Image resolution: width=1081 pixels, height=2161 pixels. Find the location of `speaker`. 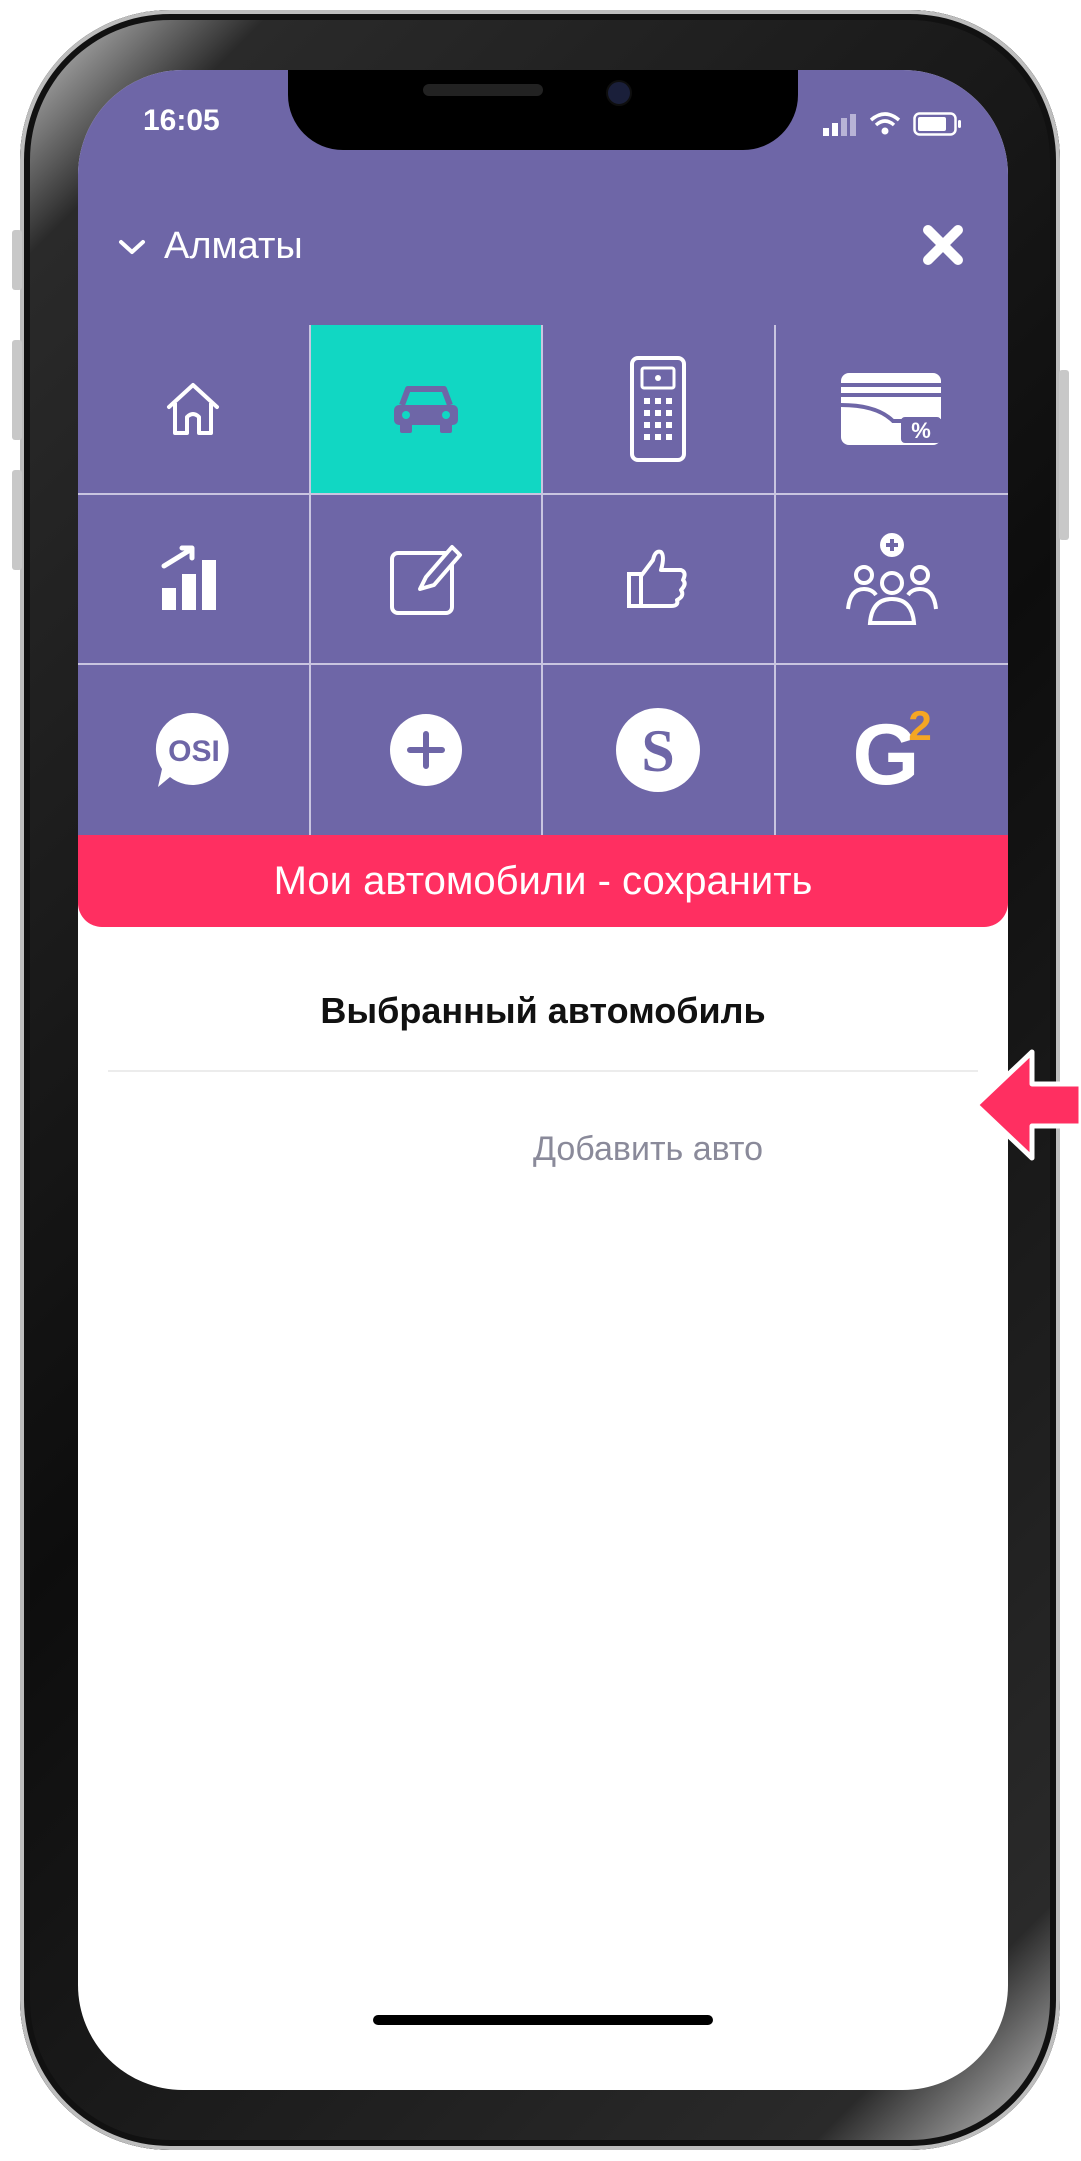

speaker is located at coordinates (483, 90).